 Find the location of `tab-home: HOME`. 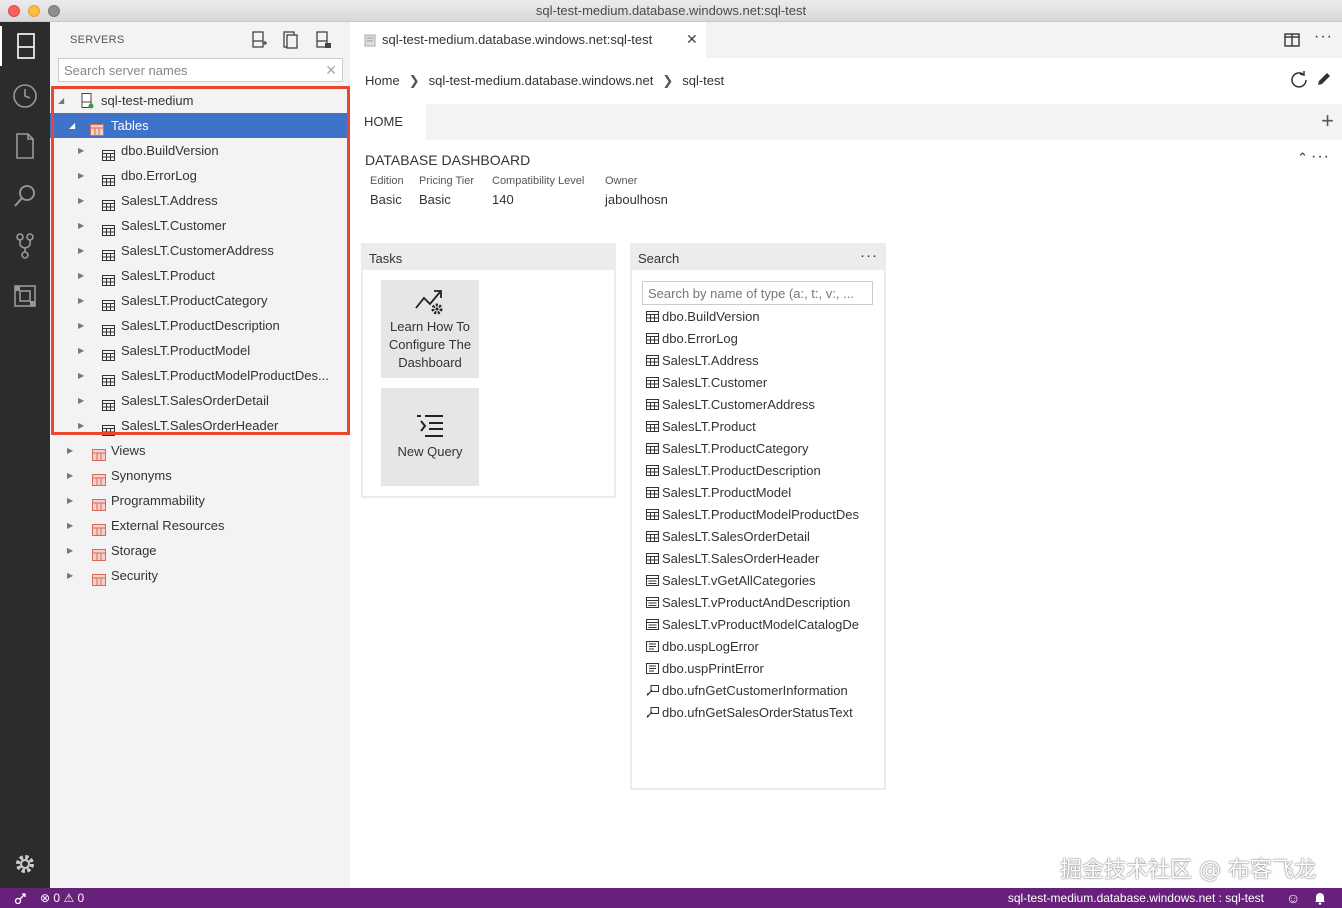

tab-home: HOME is located at coordinates (388, 122).